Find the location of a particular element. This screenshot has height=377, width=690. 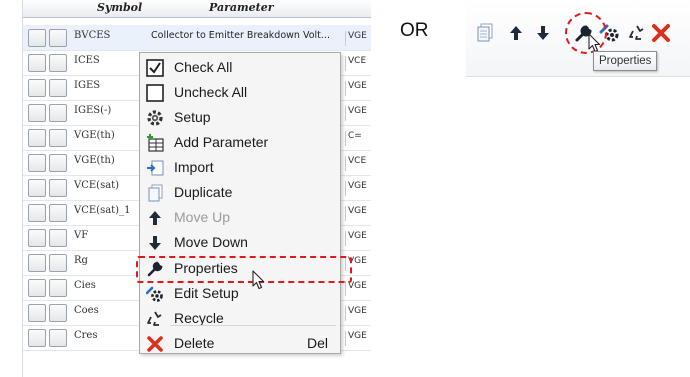

row-symbol: IGES is located at coordinates (87, 85).